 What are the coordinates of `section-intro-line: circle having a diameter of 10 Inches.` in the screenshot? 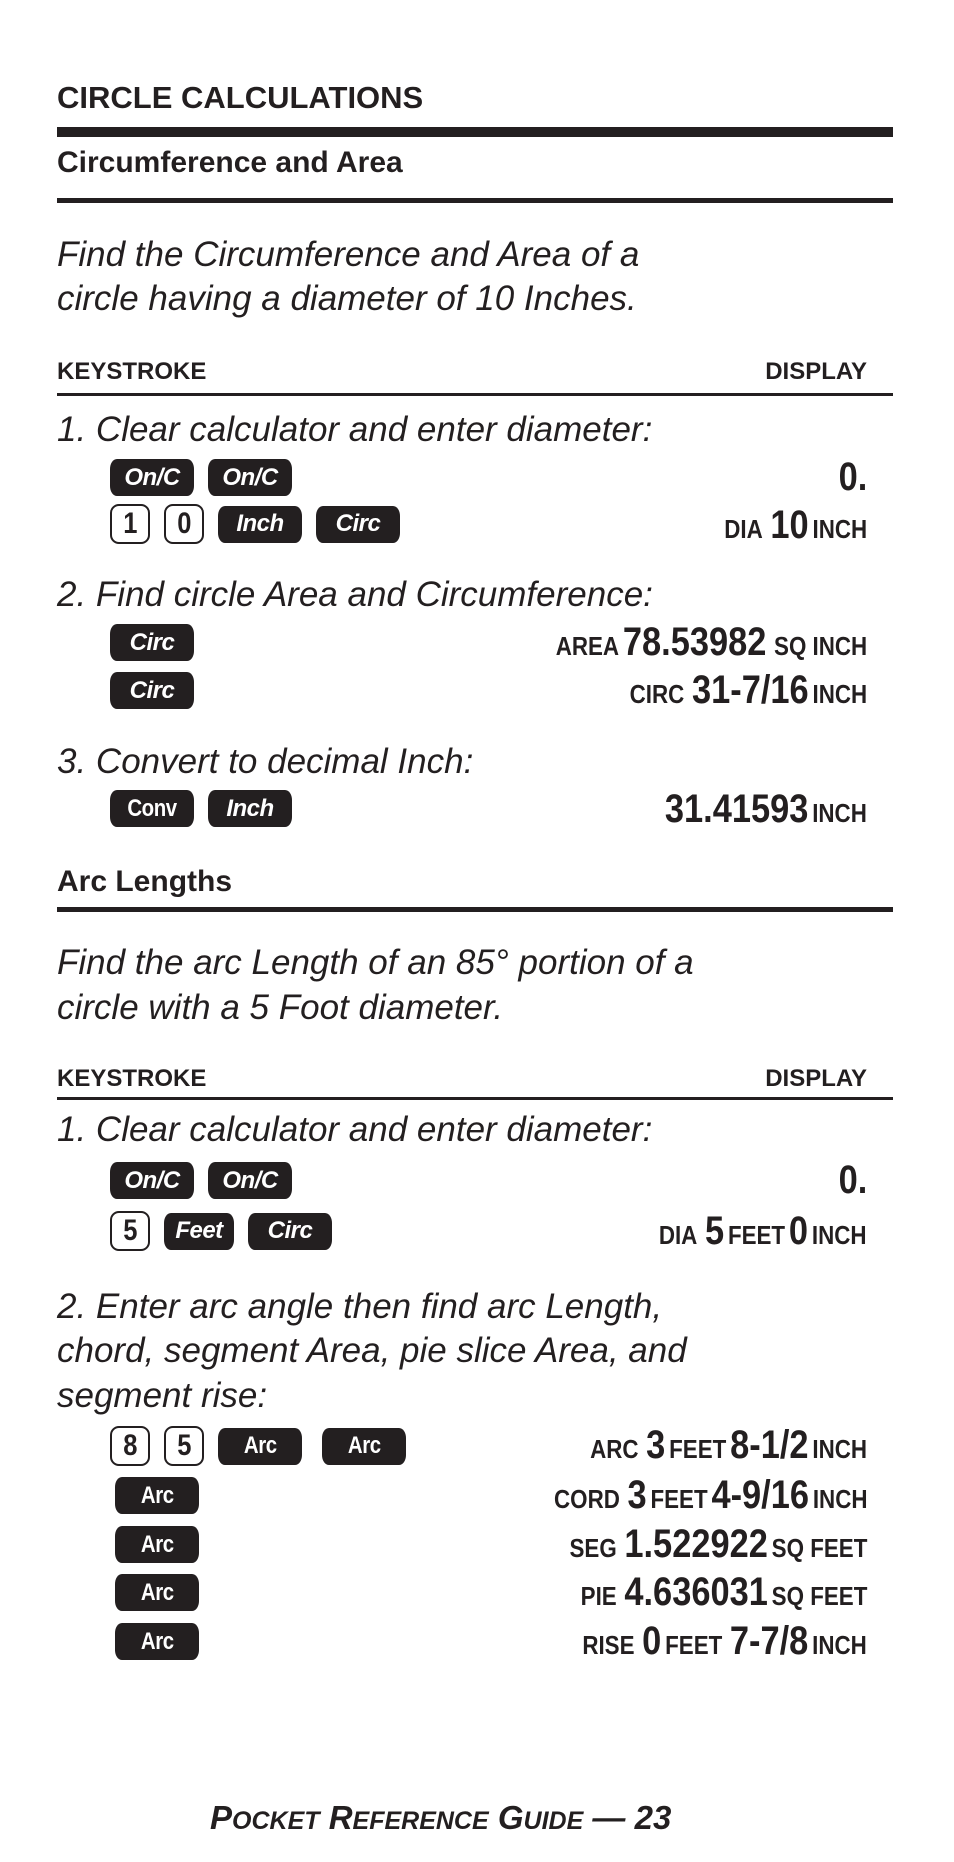 It's located at (347, 298).